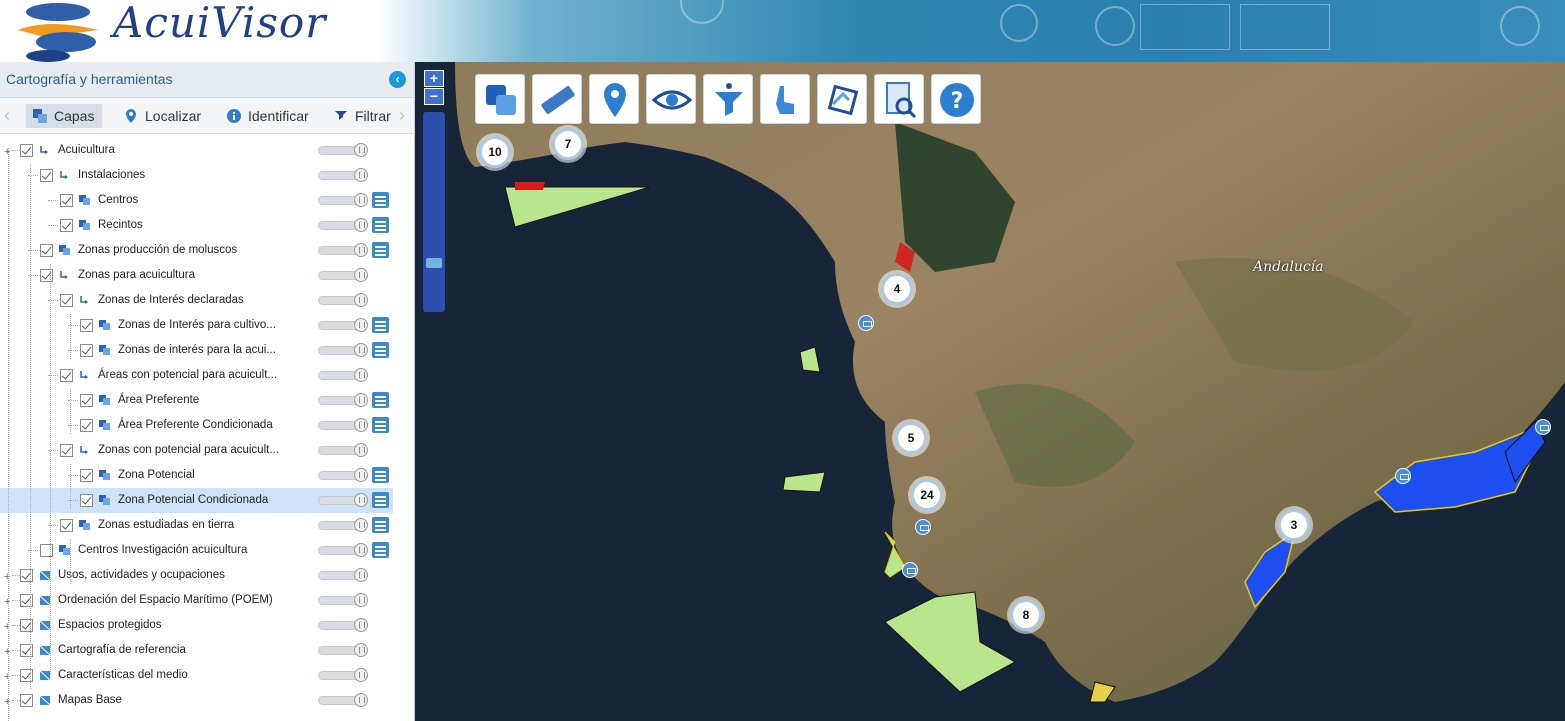  Describe the element at coordinates (500, 99) in the screenshot. I see `layers-tool-button` at that location.